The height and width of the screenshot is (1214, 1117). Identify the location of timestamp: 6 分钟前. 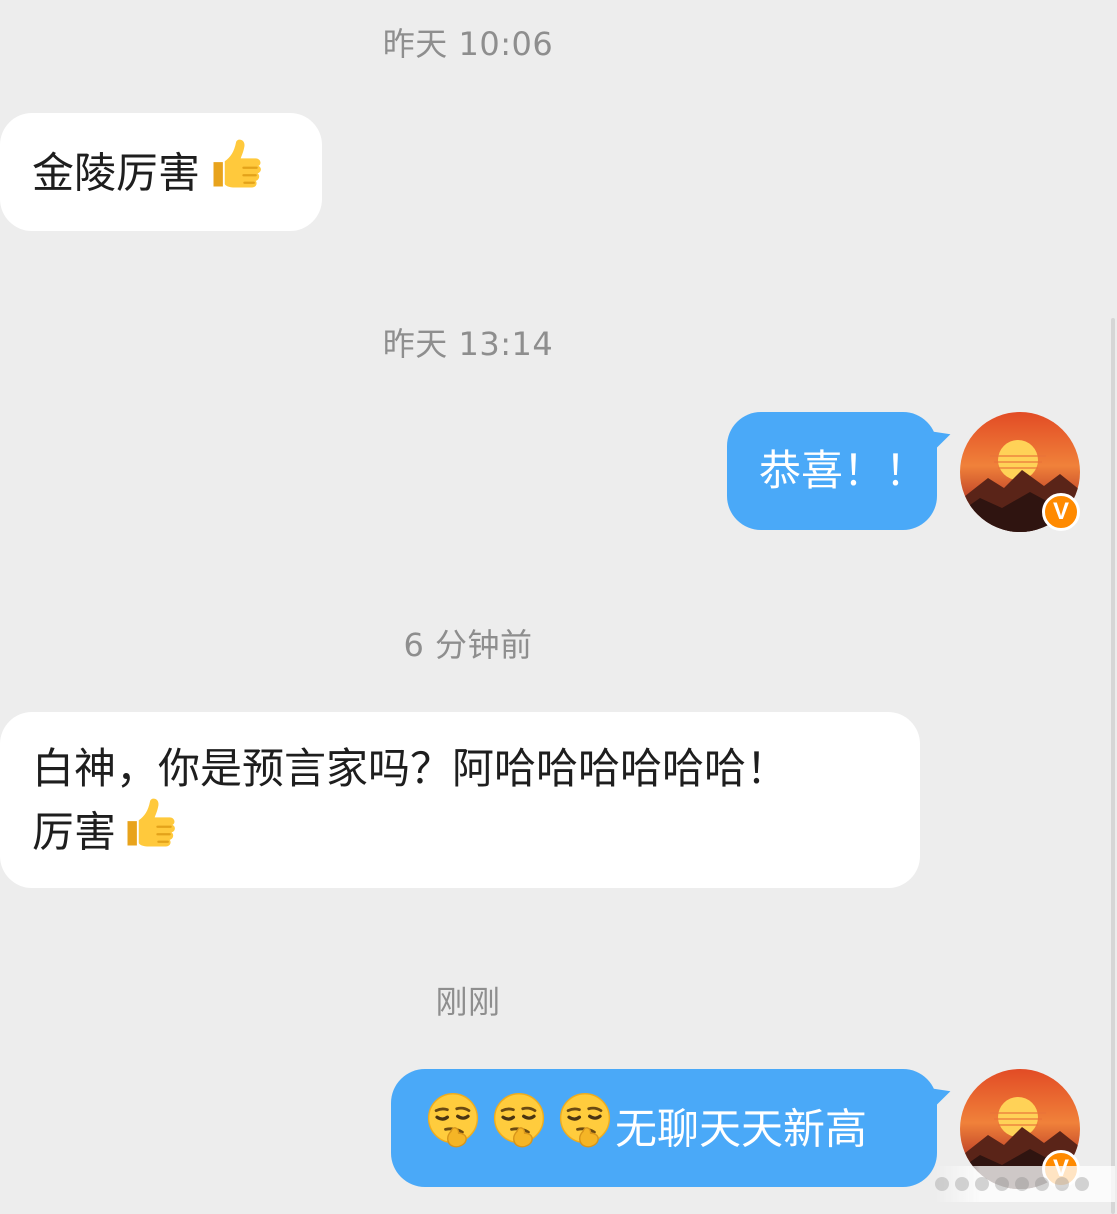
(468, 645).